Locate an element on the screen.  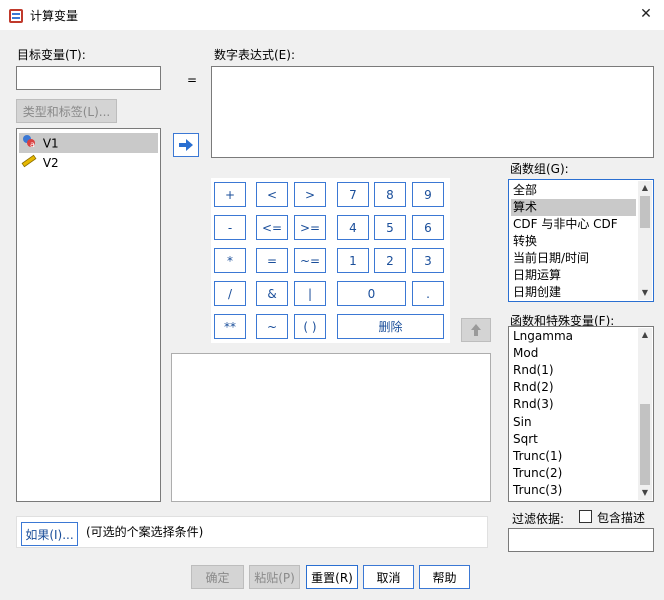
key-2: 2 is located at coordinates (390, 260).